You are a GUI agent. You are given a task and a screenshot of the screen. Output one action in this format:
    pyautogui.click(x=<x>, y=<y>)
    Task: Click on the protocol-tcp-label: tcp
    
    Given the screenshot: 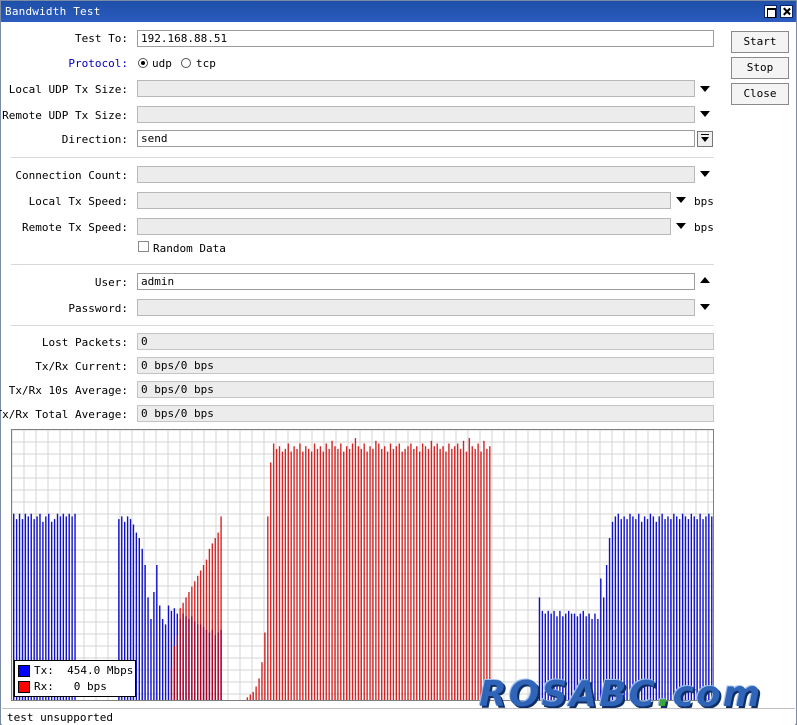 What is the action you would take?
    pyautogui.click(x=206, y=63)
    